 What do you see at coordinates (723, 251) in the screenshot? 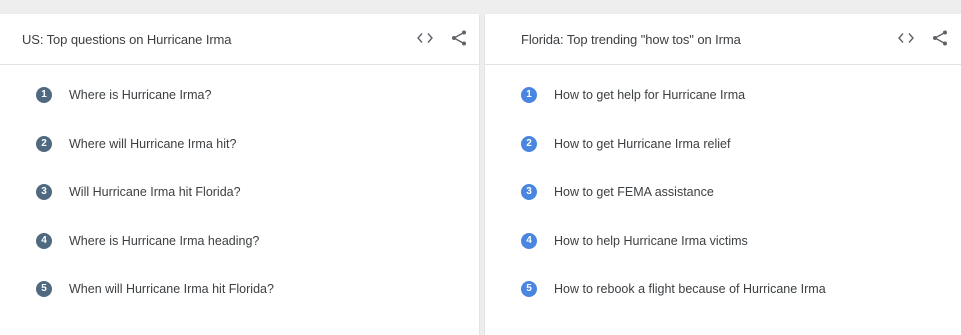
I see `list-item: 4 How to help Hurricane Irma victims` at bounding box center [723, 251].